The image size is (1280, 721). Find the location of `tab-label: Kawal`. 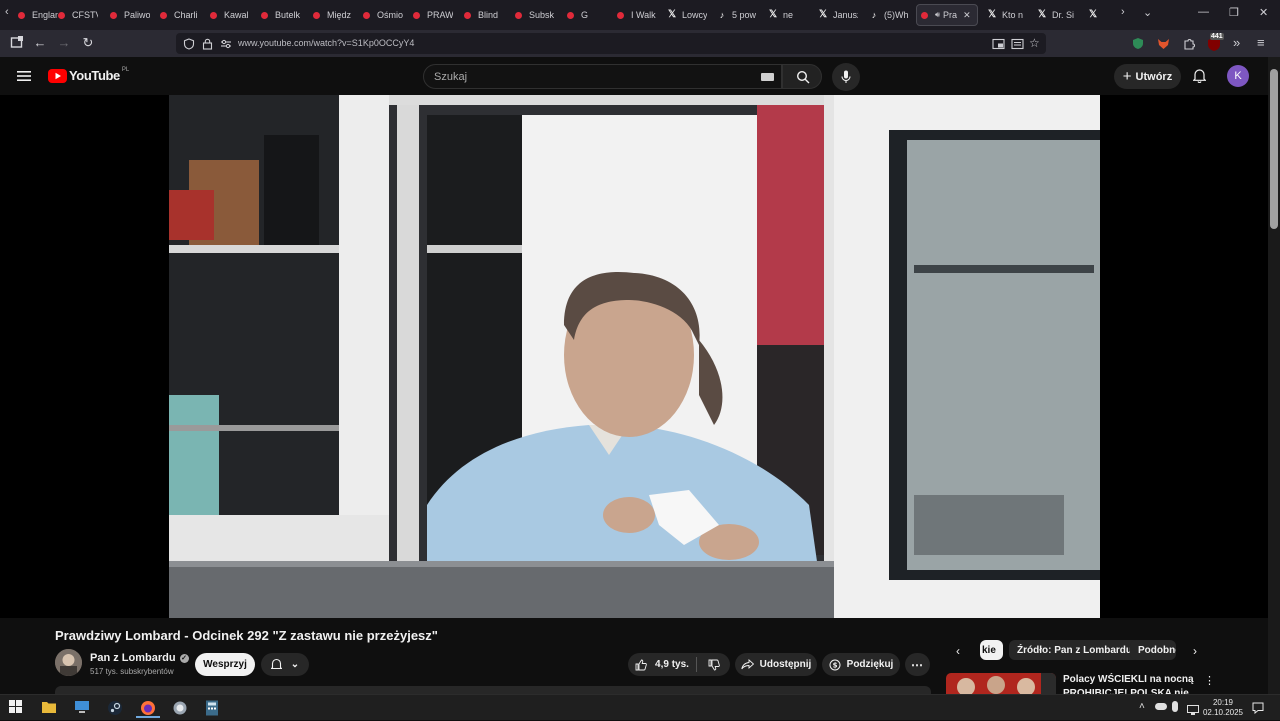

tab-label: Kawal is located at coordinates (236, 15).